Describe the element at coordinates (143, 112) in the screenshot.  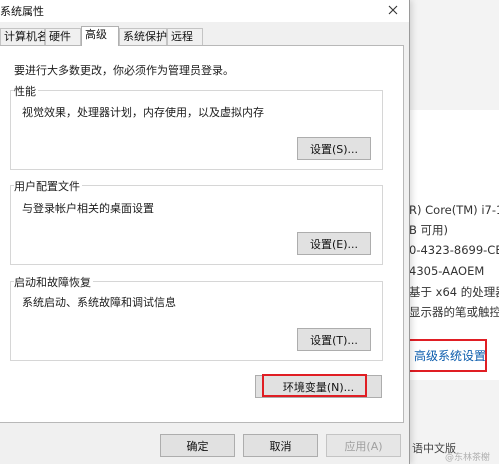
I see `performance-description: 视觉效果，处理器计划，内存使用，以及虚拟内存` at that location.